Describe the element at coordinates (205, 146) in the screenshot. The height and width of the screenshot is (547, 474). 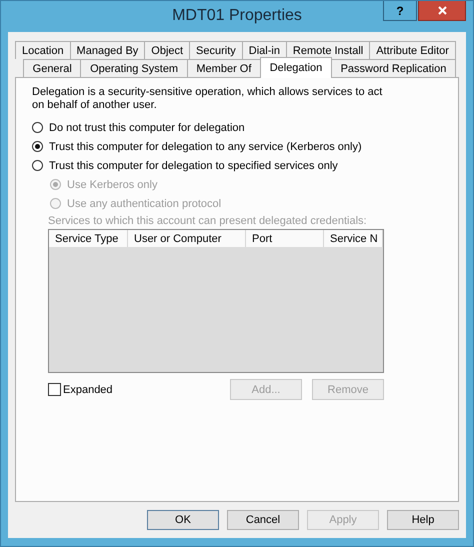
I see `option-label: Trust this computer for delegation to any service (Kerberos only)` at that location.